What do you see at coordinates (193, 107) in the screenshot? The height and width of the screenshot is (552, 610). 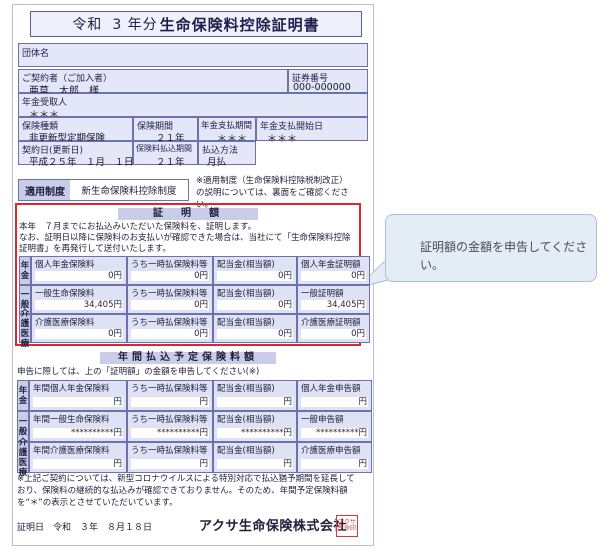 I see `pension-recipient-cell: 年金受取人 ＊＊＊` at bounding box center [193, 107].